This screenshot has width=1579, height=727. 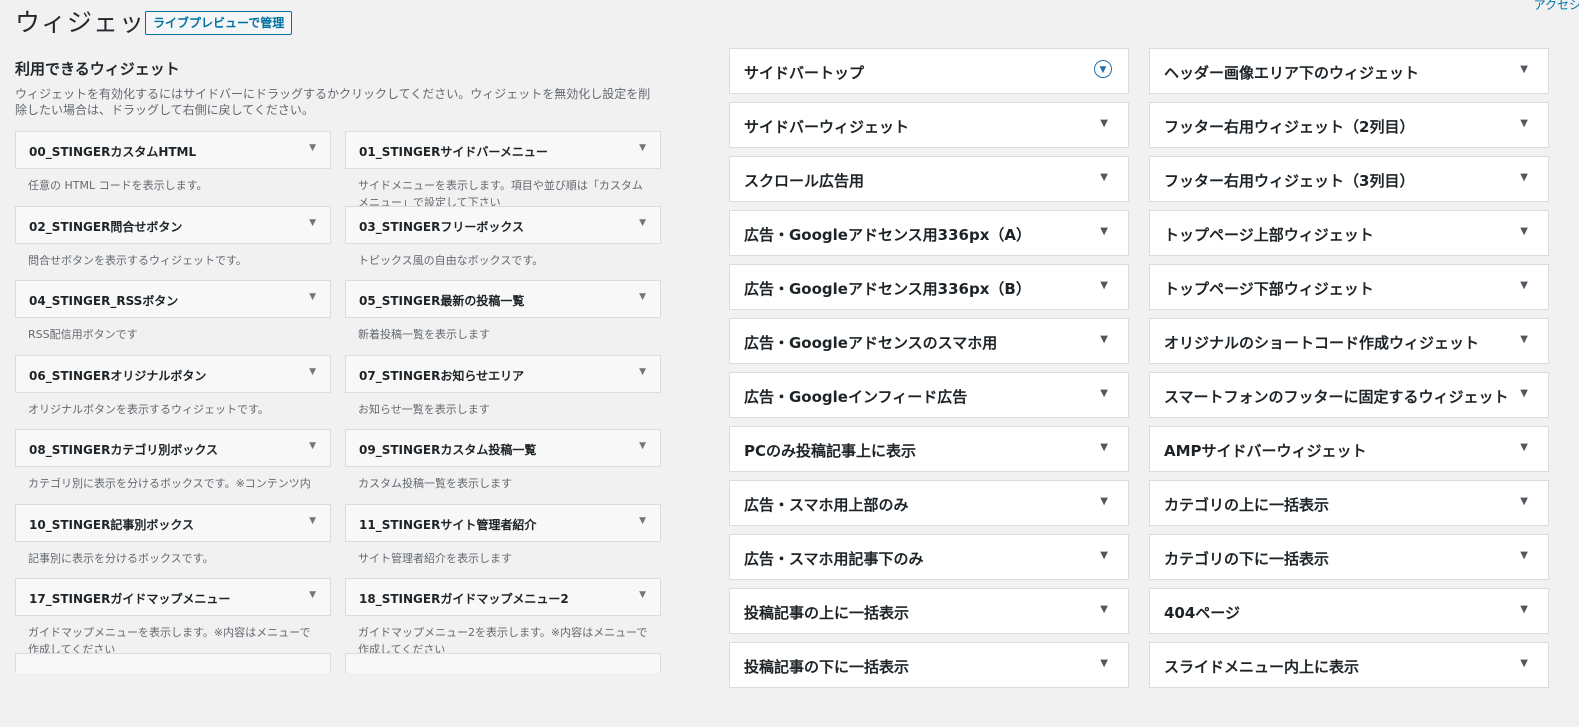 What do you see at coordinates (929, 557) in the screenshot?
I see `widget-area: 広告・スマホ用記事下のみ▼` at bounding box center [929, 557].